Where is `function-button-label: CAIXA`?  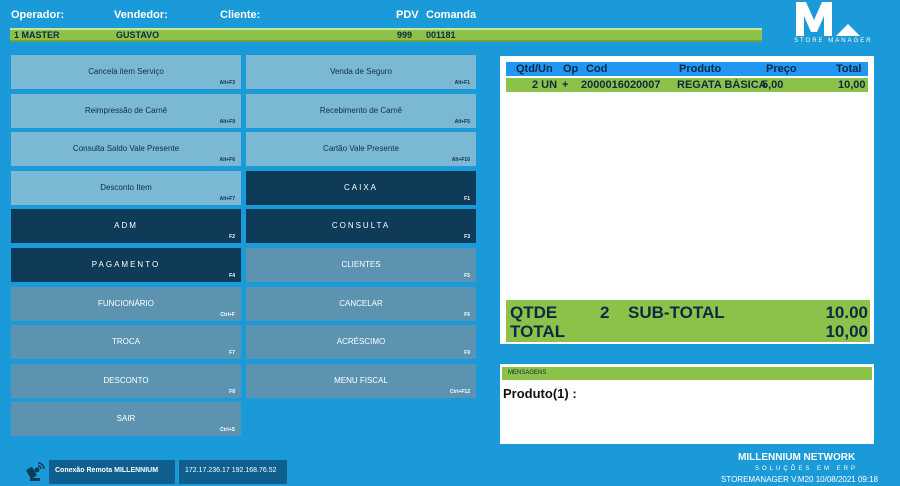
function-button-label: CAIXA is located at coordinates (360, 187).